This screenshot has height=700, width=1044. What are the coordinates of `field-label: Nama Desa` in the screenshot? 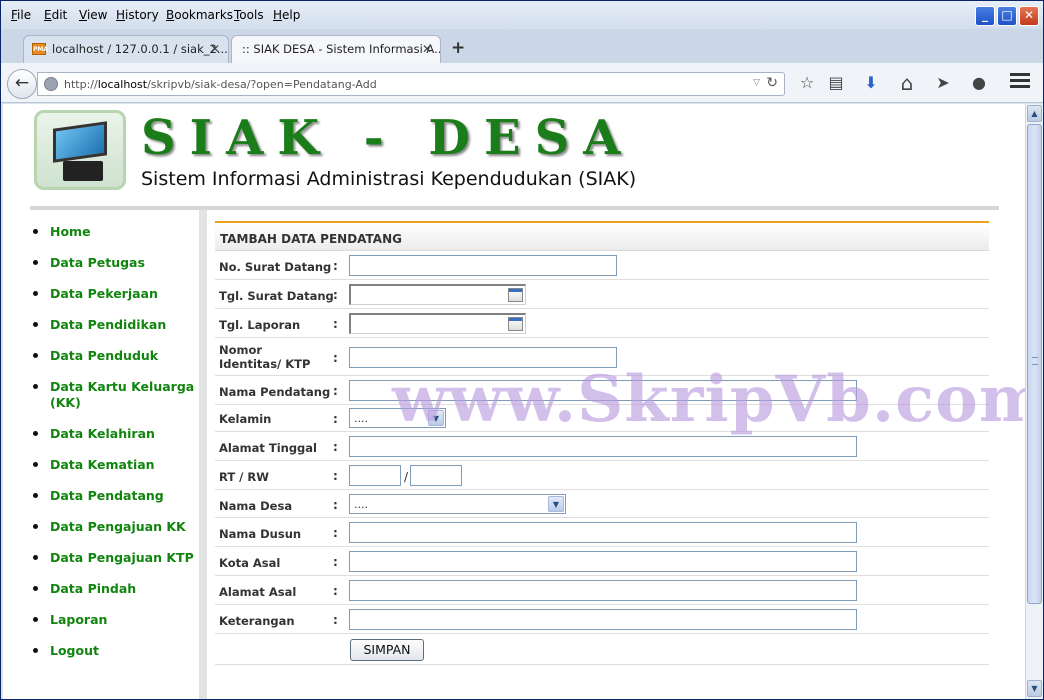 It's located at (256, 506).